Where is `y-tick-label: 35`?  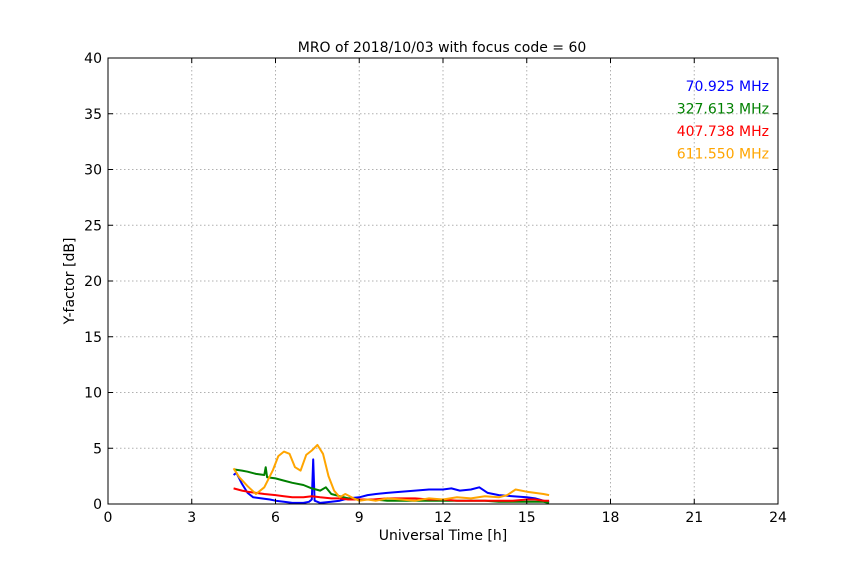 y-tick-label: 35 is located at coordinates (93, 115).